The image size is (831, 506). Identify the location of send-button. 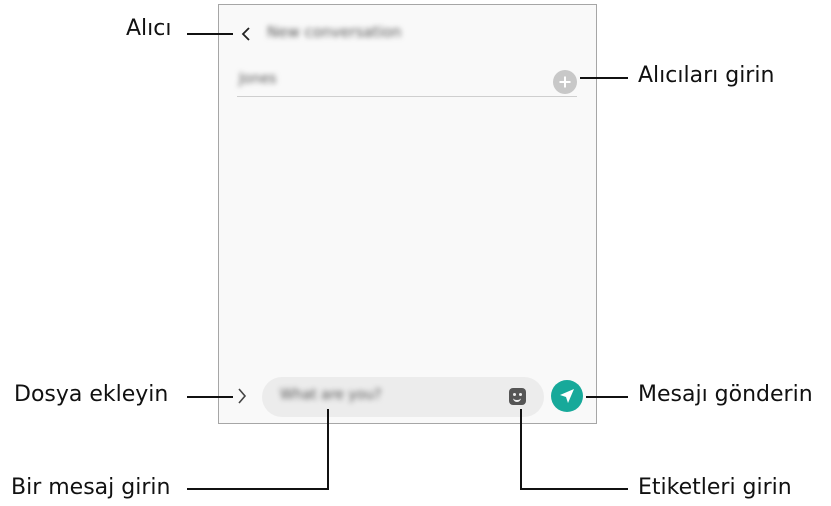
(567, 396).